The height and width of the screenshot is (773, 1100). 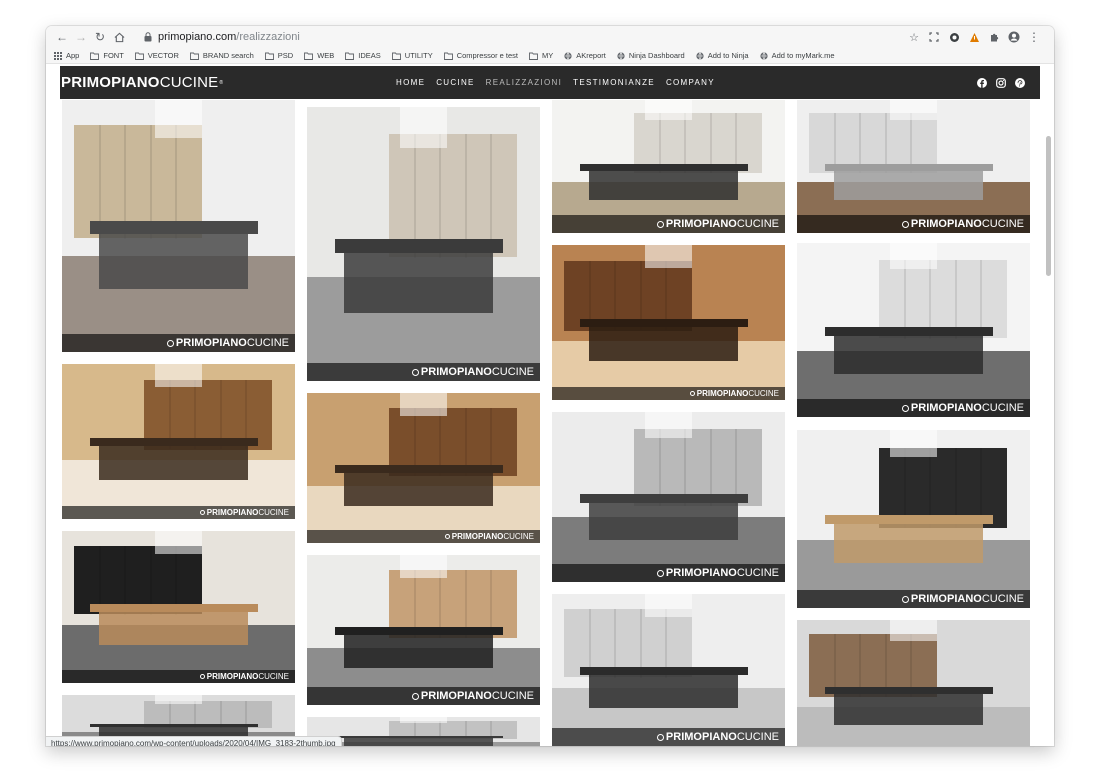 What do you see at coordinates (913, 166) in the screenshot?
I see `gallery-photo-4: PRIMOPIANO CUCINE` at bounding box center [913, 166].